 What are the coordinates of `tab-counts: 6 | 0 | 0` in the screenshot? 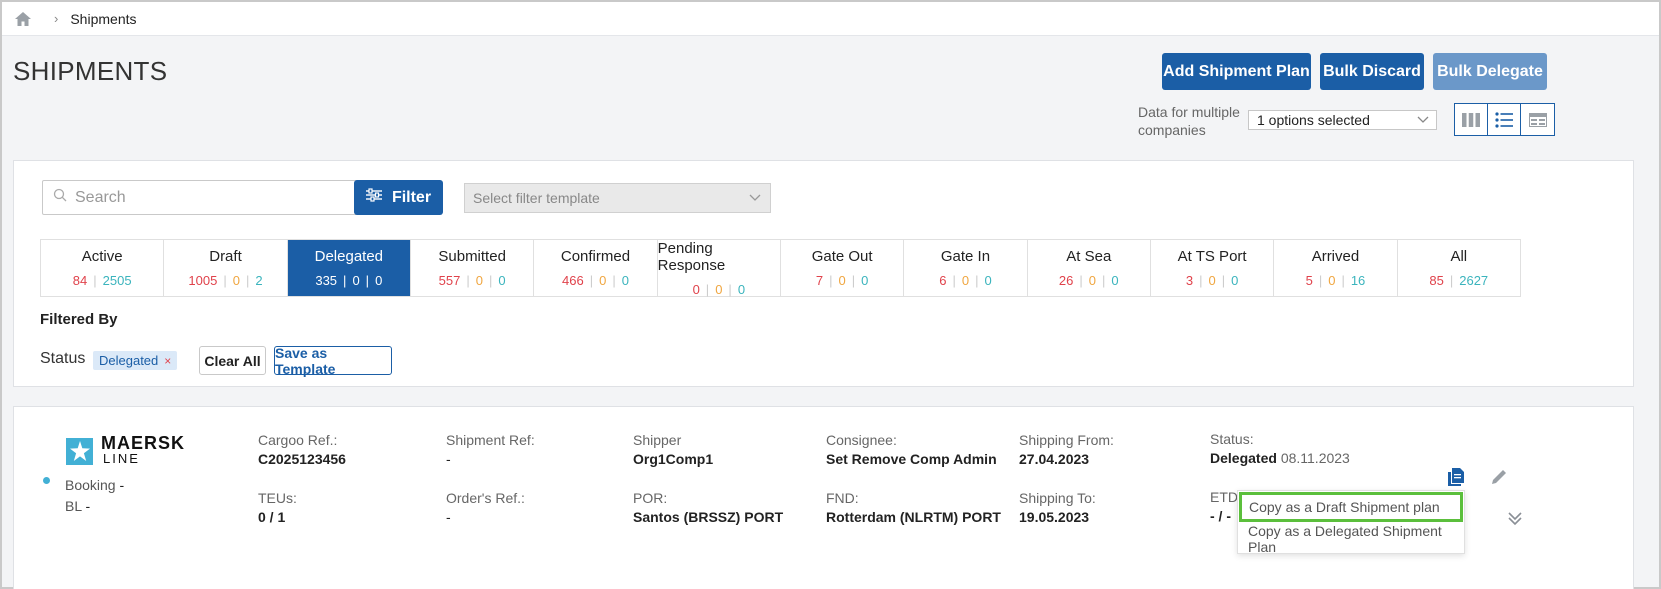 It's located at (965, 280).